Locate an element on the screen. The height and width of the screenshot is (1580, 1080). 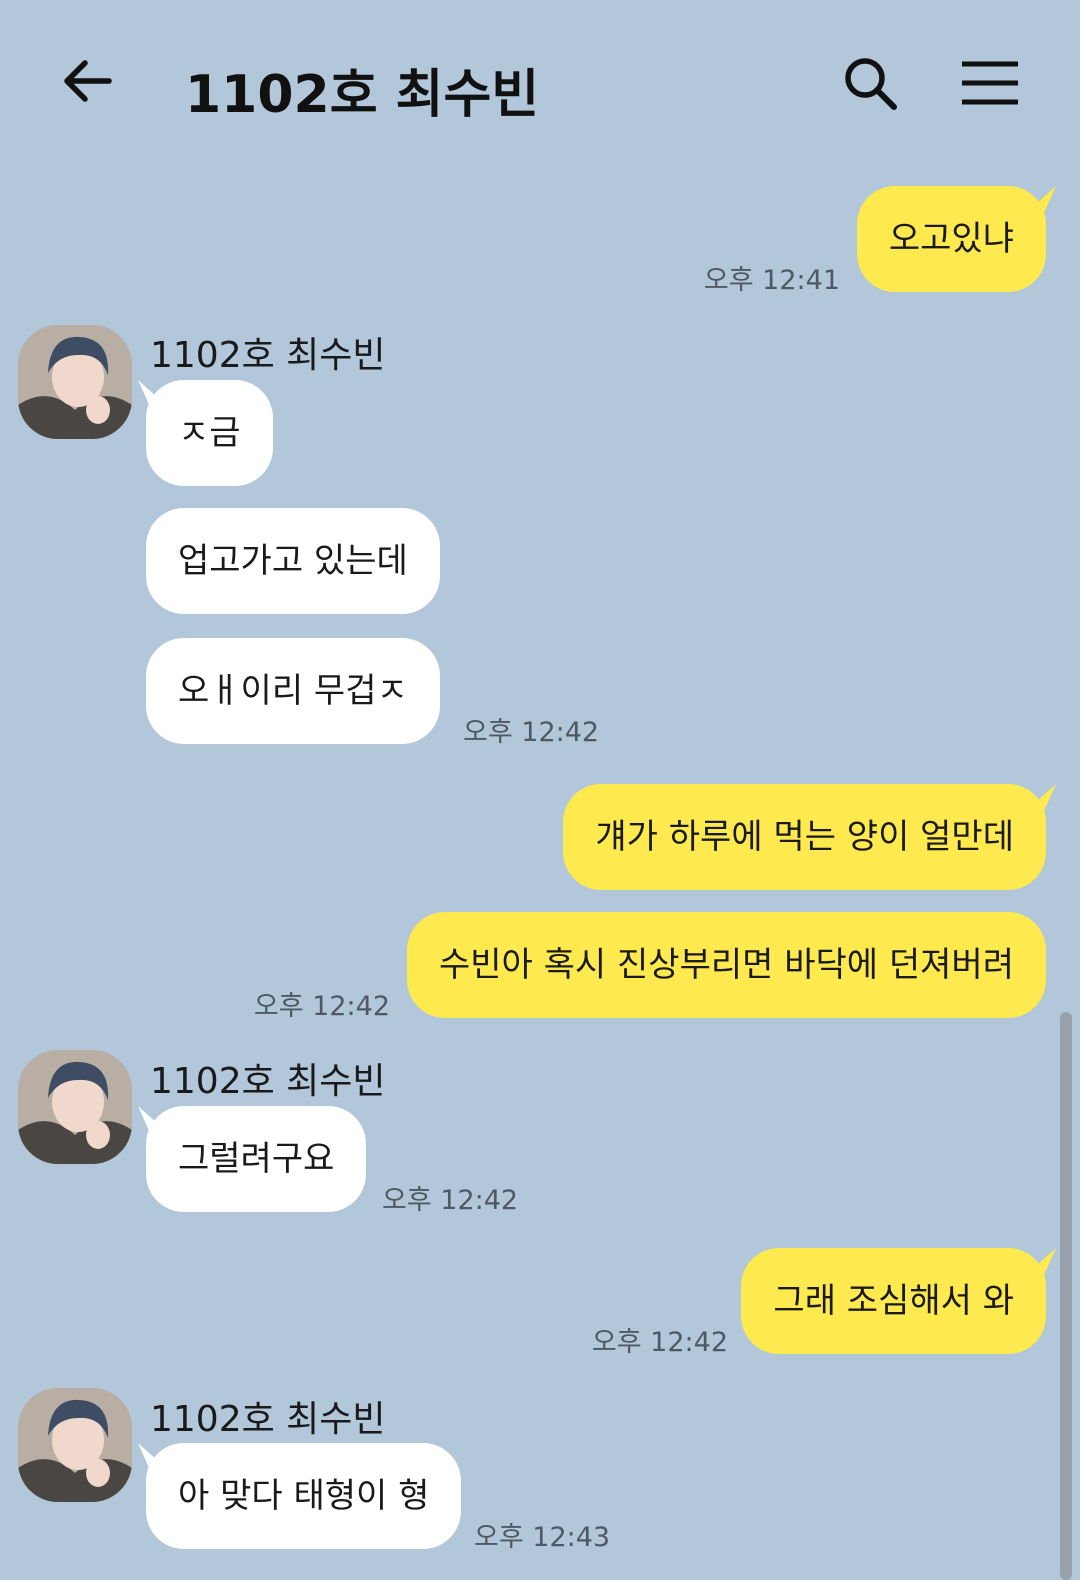
message-text: 그래 조심해서 와 is located at coordinates (893, 1301).